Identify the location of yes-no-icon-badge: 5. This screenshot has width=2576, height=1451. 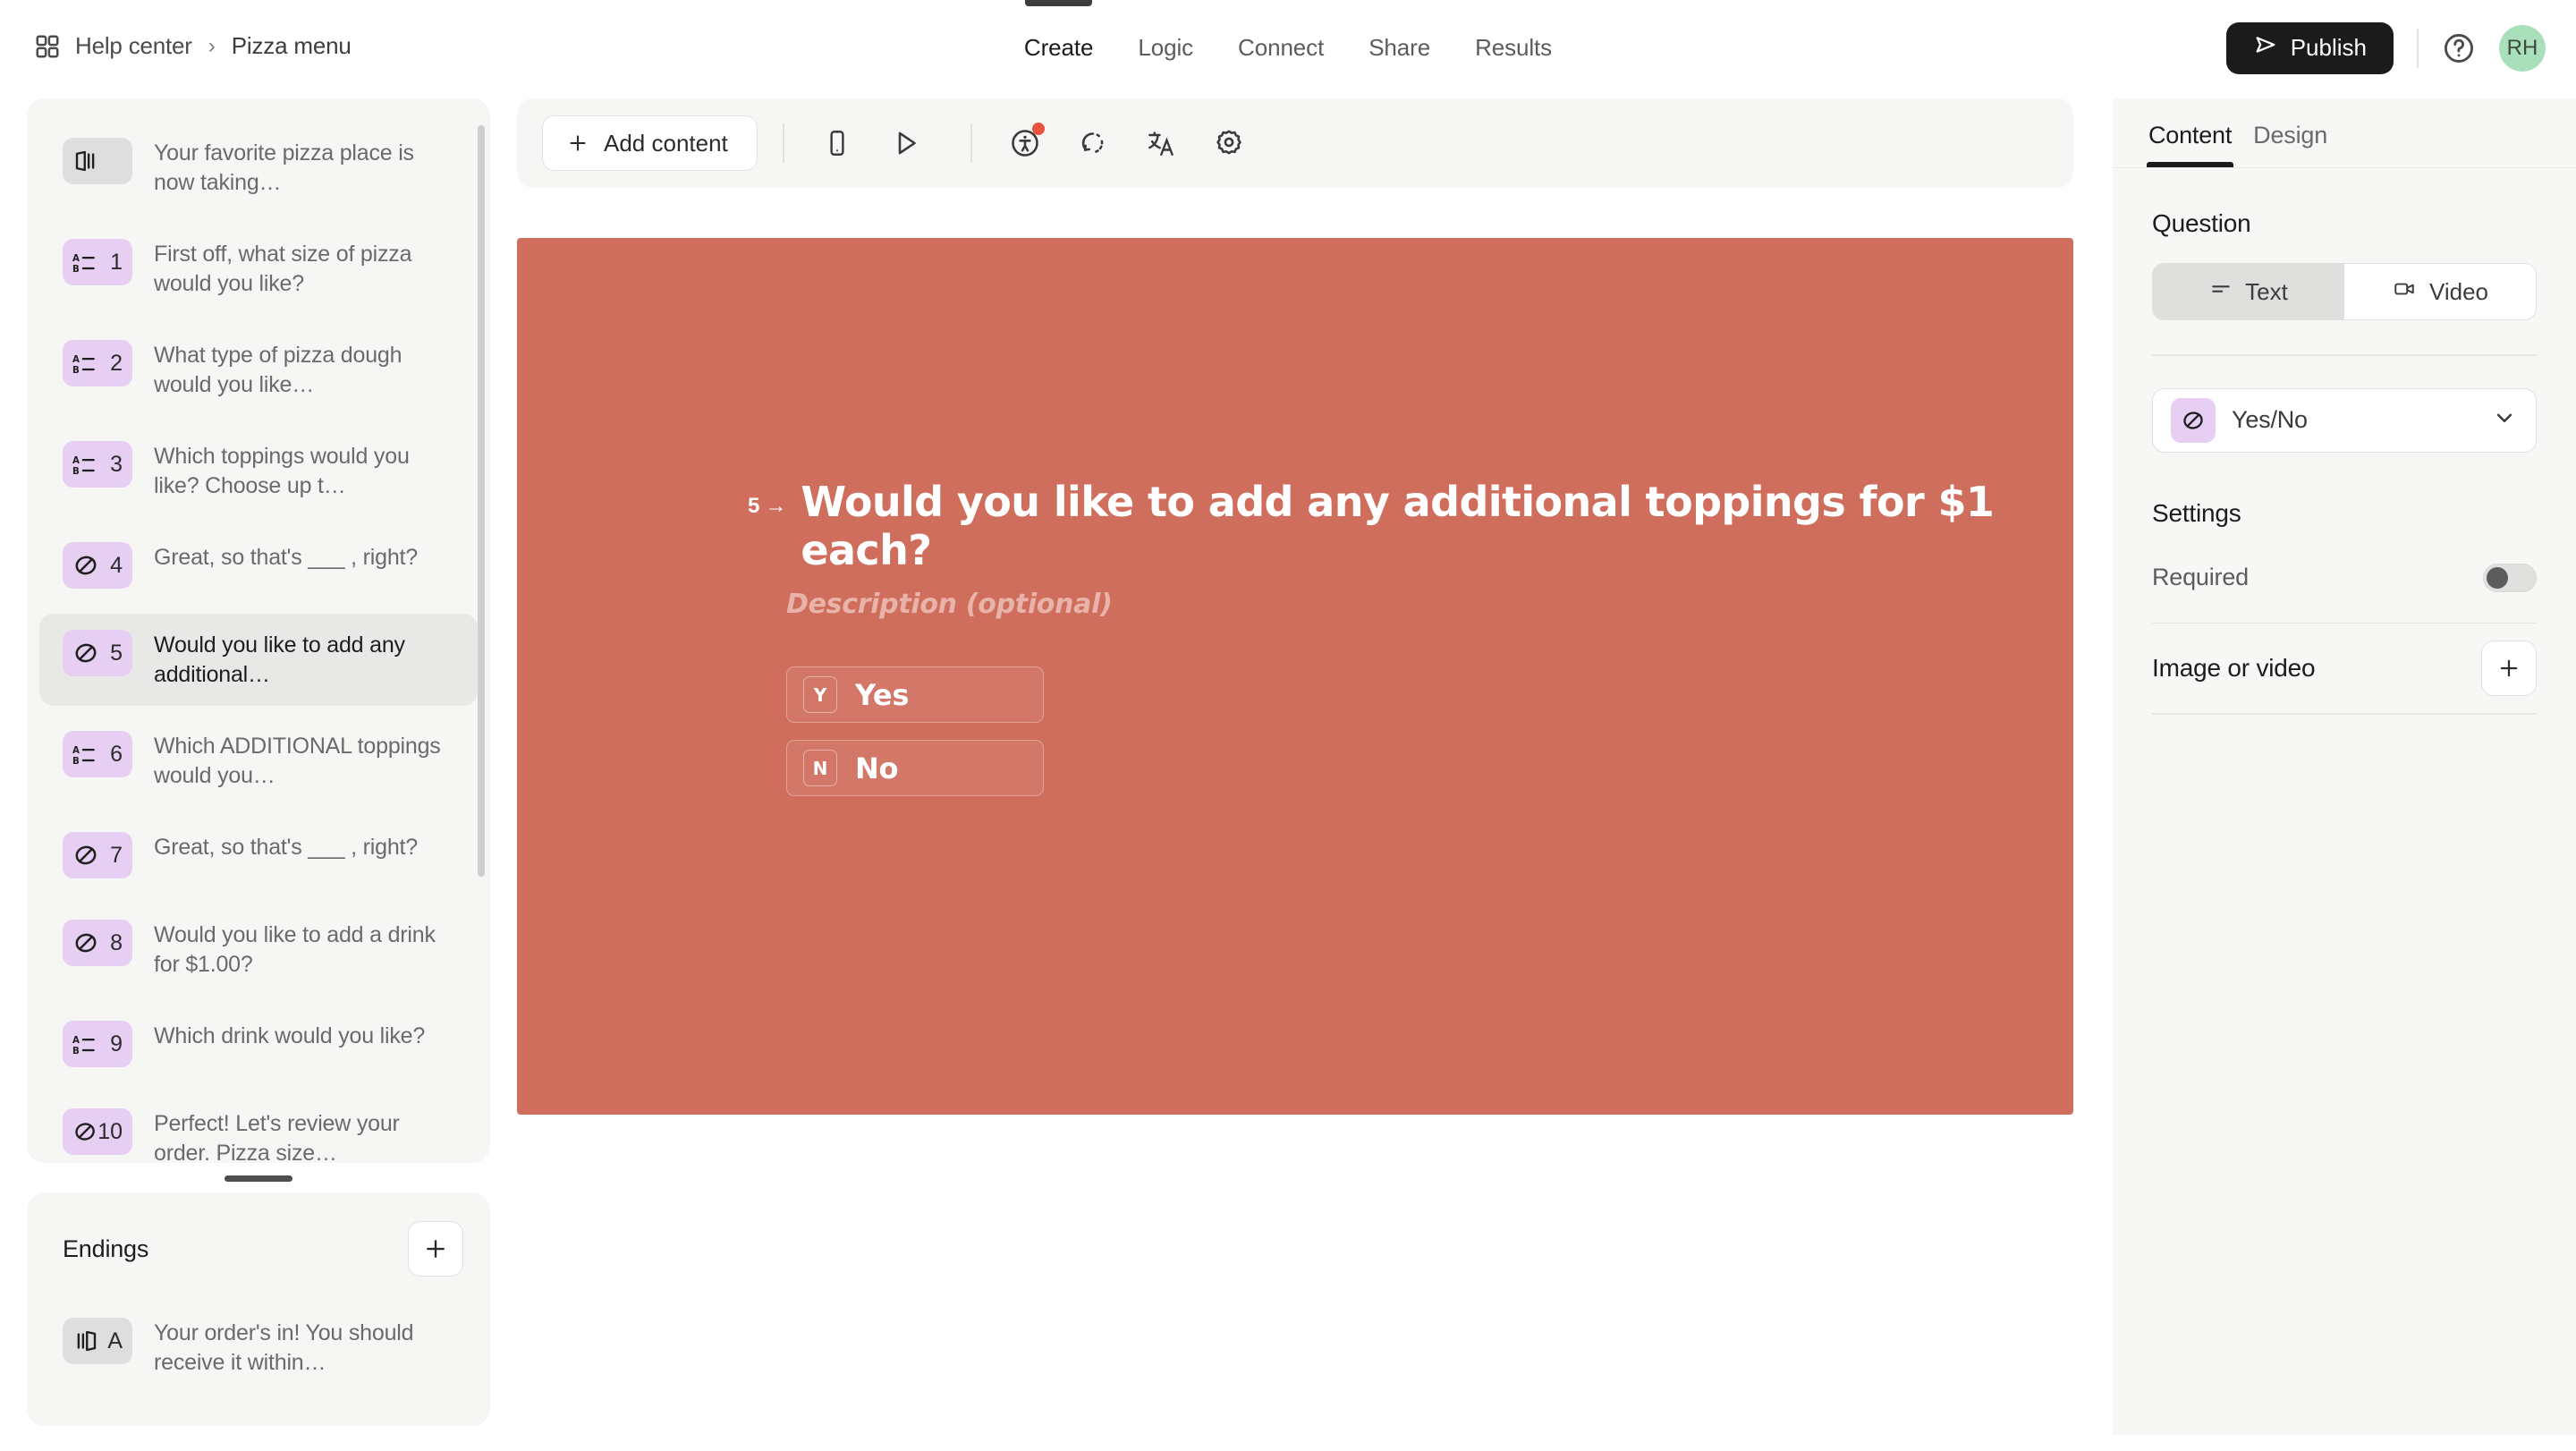
(97, 653).